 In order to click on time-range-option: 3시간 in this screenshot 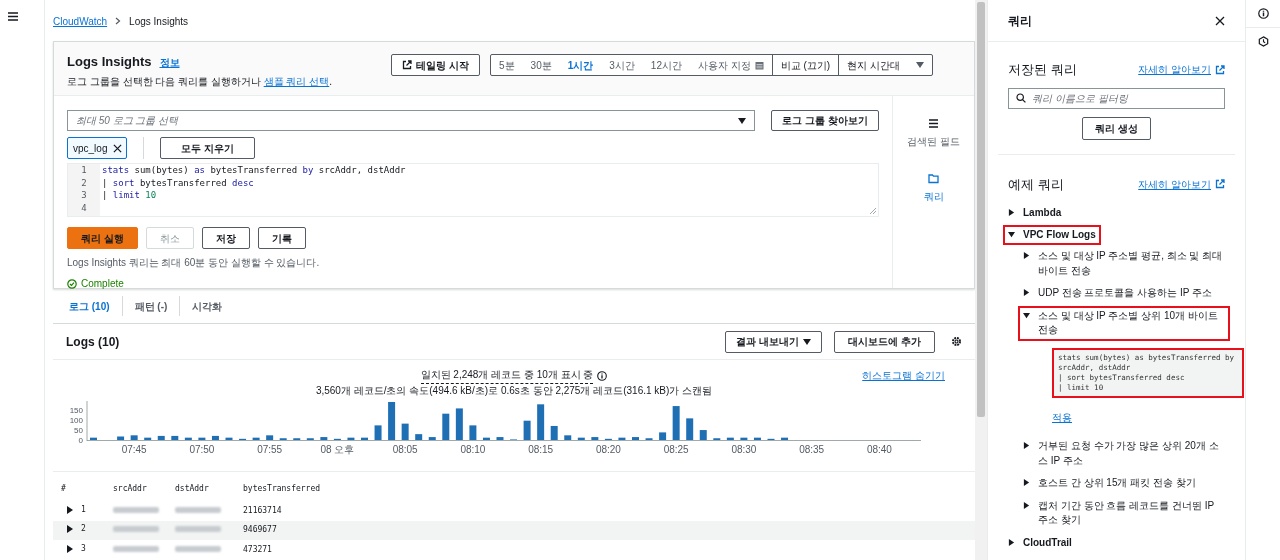, I will do `click(622, 65)`.